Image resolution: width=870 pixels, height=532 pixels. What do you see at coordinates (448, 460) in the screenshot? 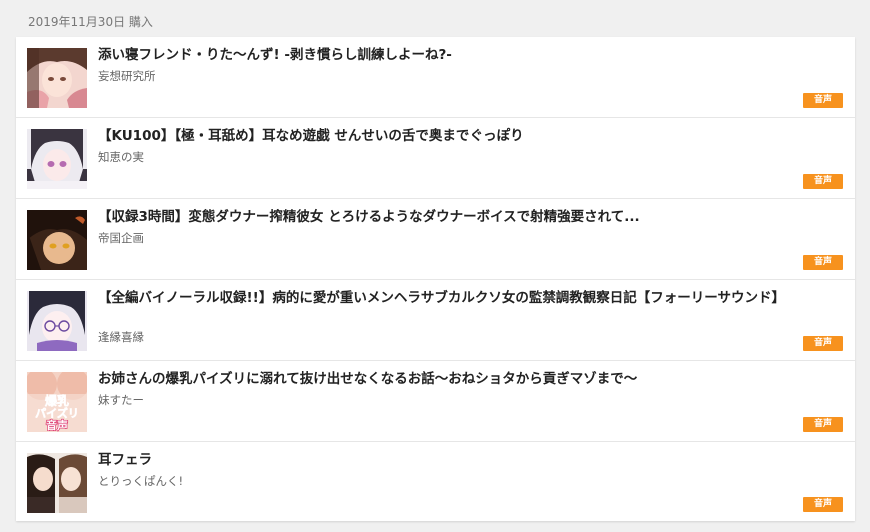
I see `item-title: 耳フェラ` at bounding box center [448, 460].